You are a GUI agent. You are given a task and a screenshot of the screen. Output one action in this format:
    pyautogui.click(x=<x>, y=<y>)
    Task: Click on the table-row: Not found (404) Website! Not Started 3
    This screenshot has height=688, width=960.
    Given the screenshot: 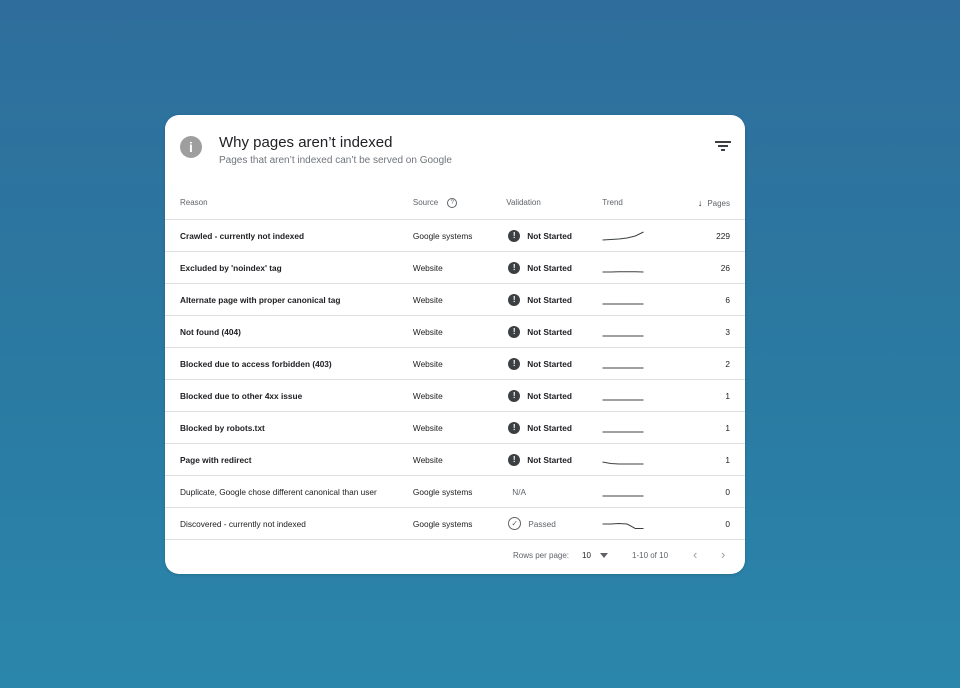 What is the action you would take?
    pyautogui.click(x=455, y=331)
    